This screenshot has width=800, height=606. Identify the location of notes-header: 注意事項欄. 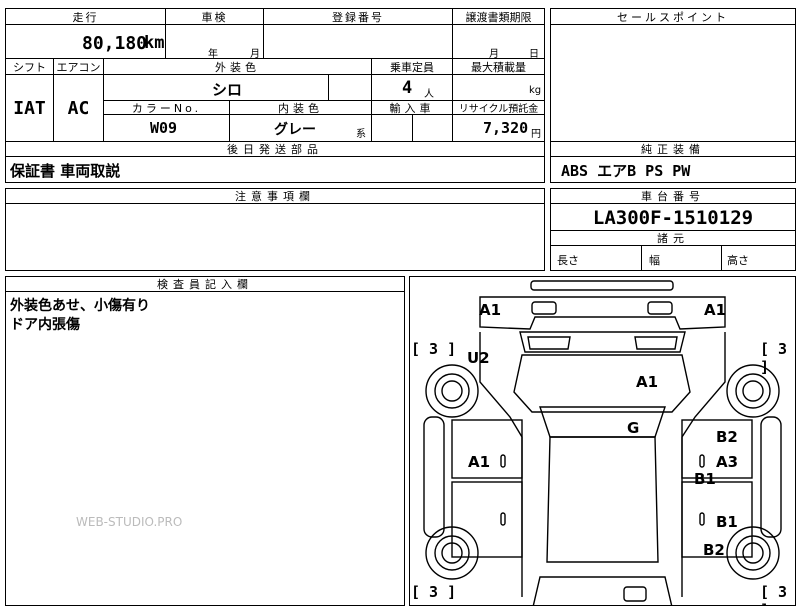
(275, 196).